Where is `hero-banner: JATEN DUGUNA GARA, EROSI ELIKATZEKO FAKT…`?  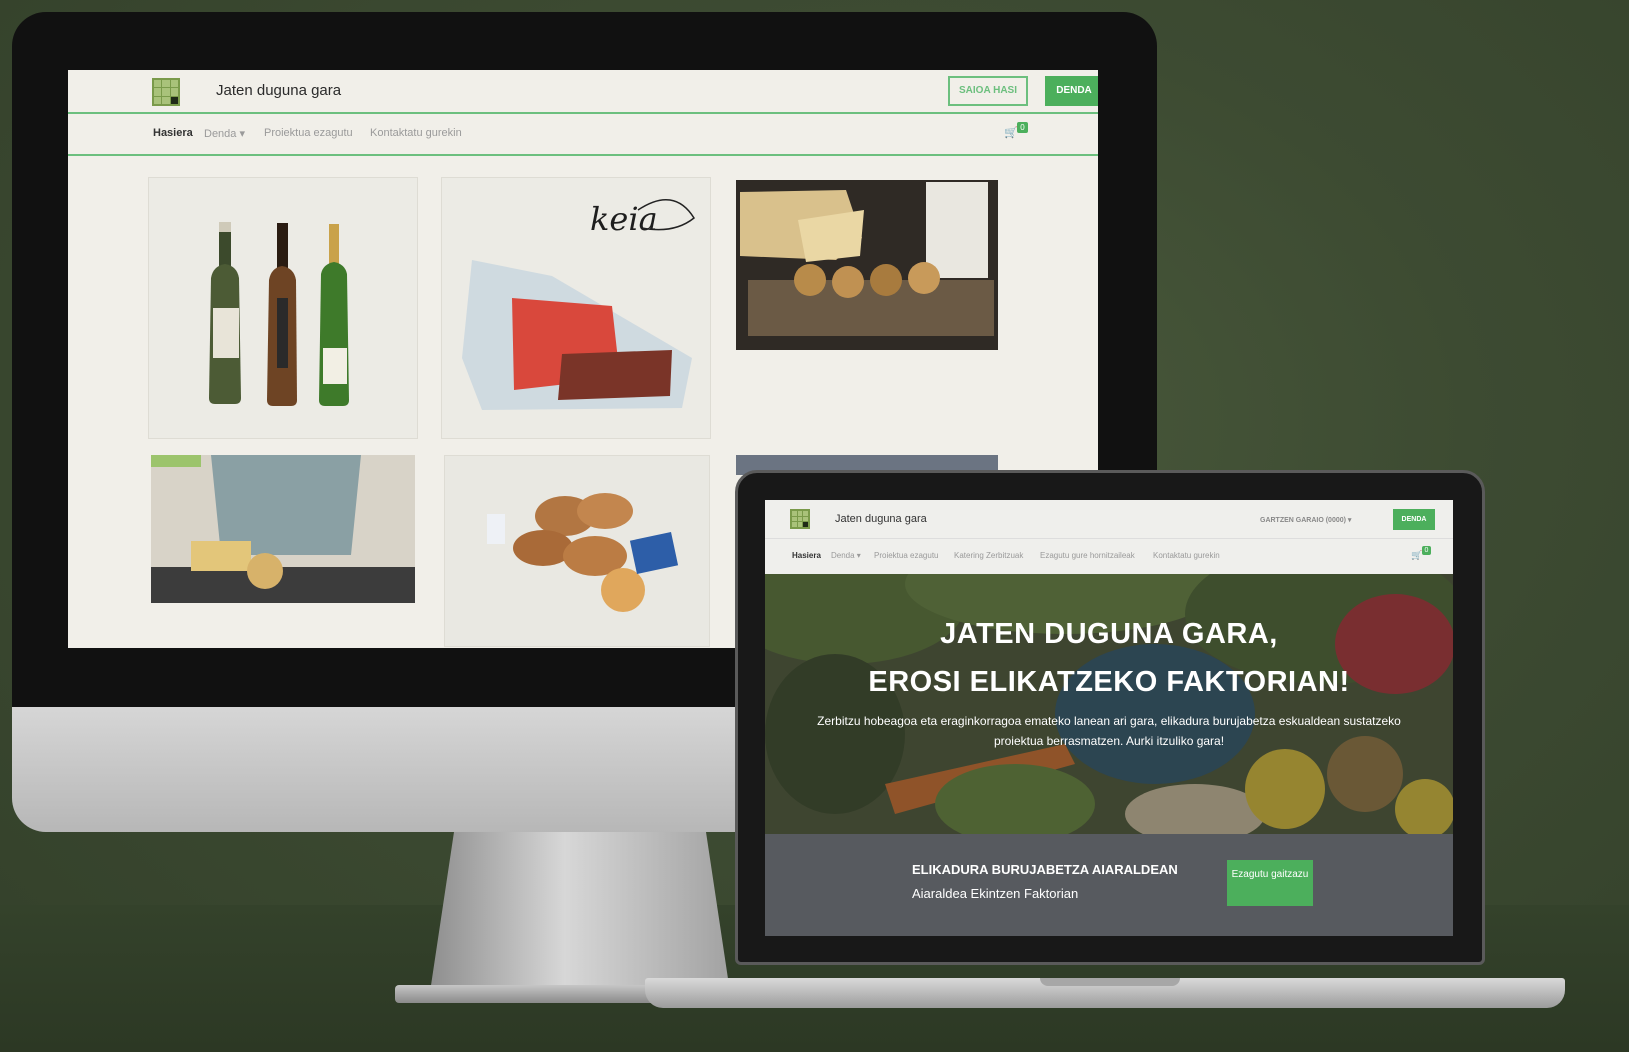
hero-banner: JATEN DUGUNA GARA, EROSI ELIKATZEKO FAKT… is located at coordinates (1109, 704).